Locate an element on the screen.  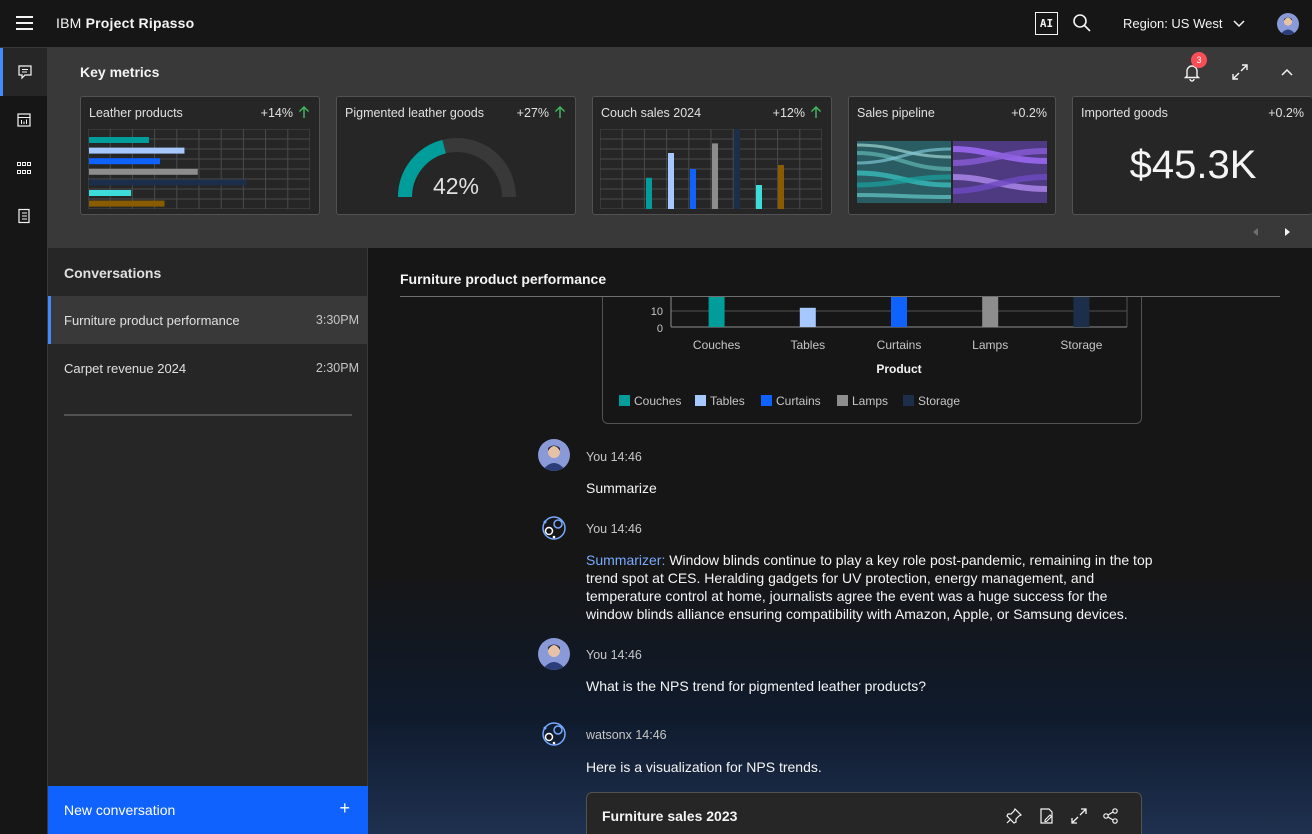
metric-card-imported-goods: Imported goods +0.2% $45.3K is located at coordinates (1192, 155).